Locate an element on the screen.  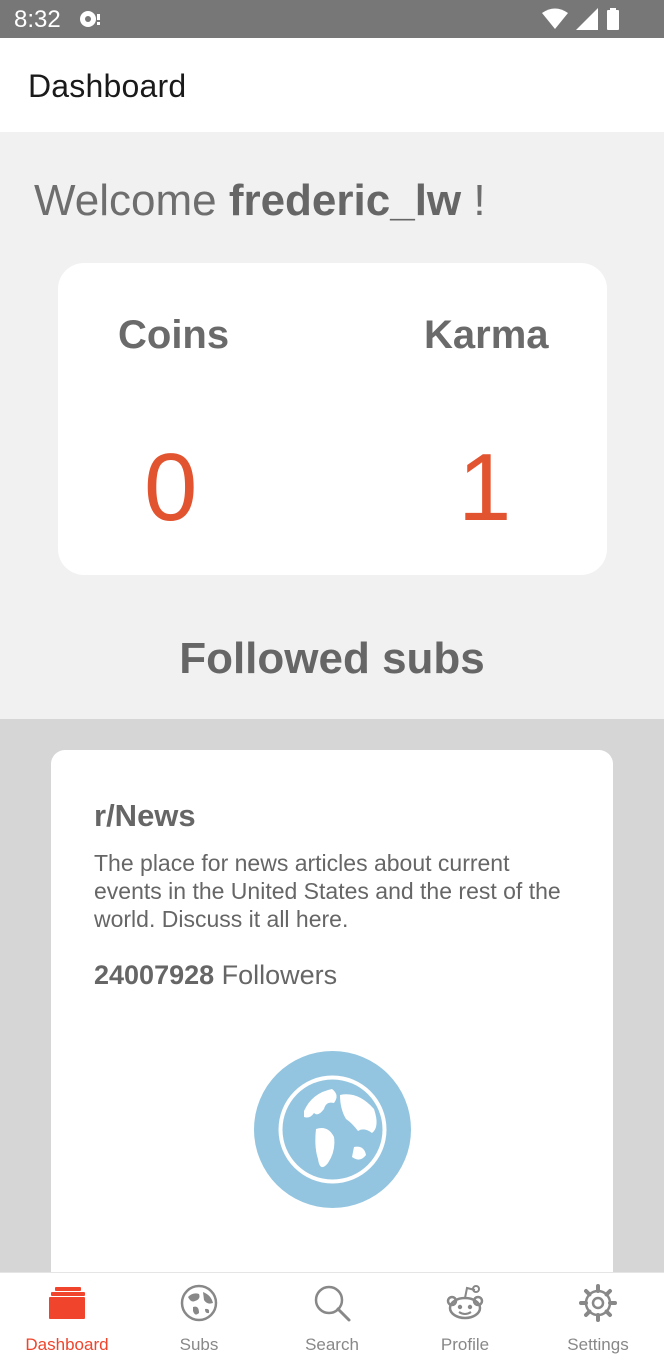
nav-label-settings: Settings is located at coordinates (598, 1344).